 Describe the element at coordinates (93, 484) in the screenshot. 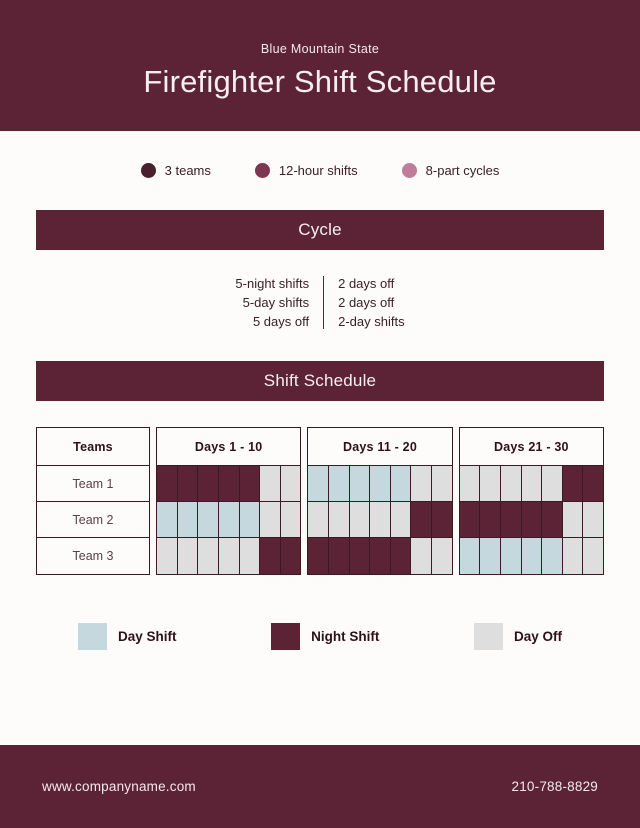

I see `team-name-cell: Team 1` at that location.